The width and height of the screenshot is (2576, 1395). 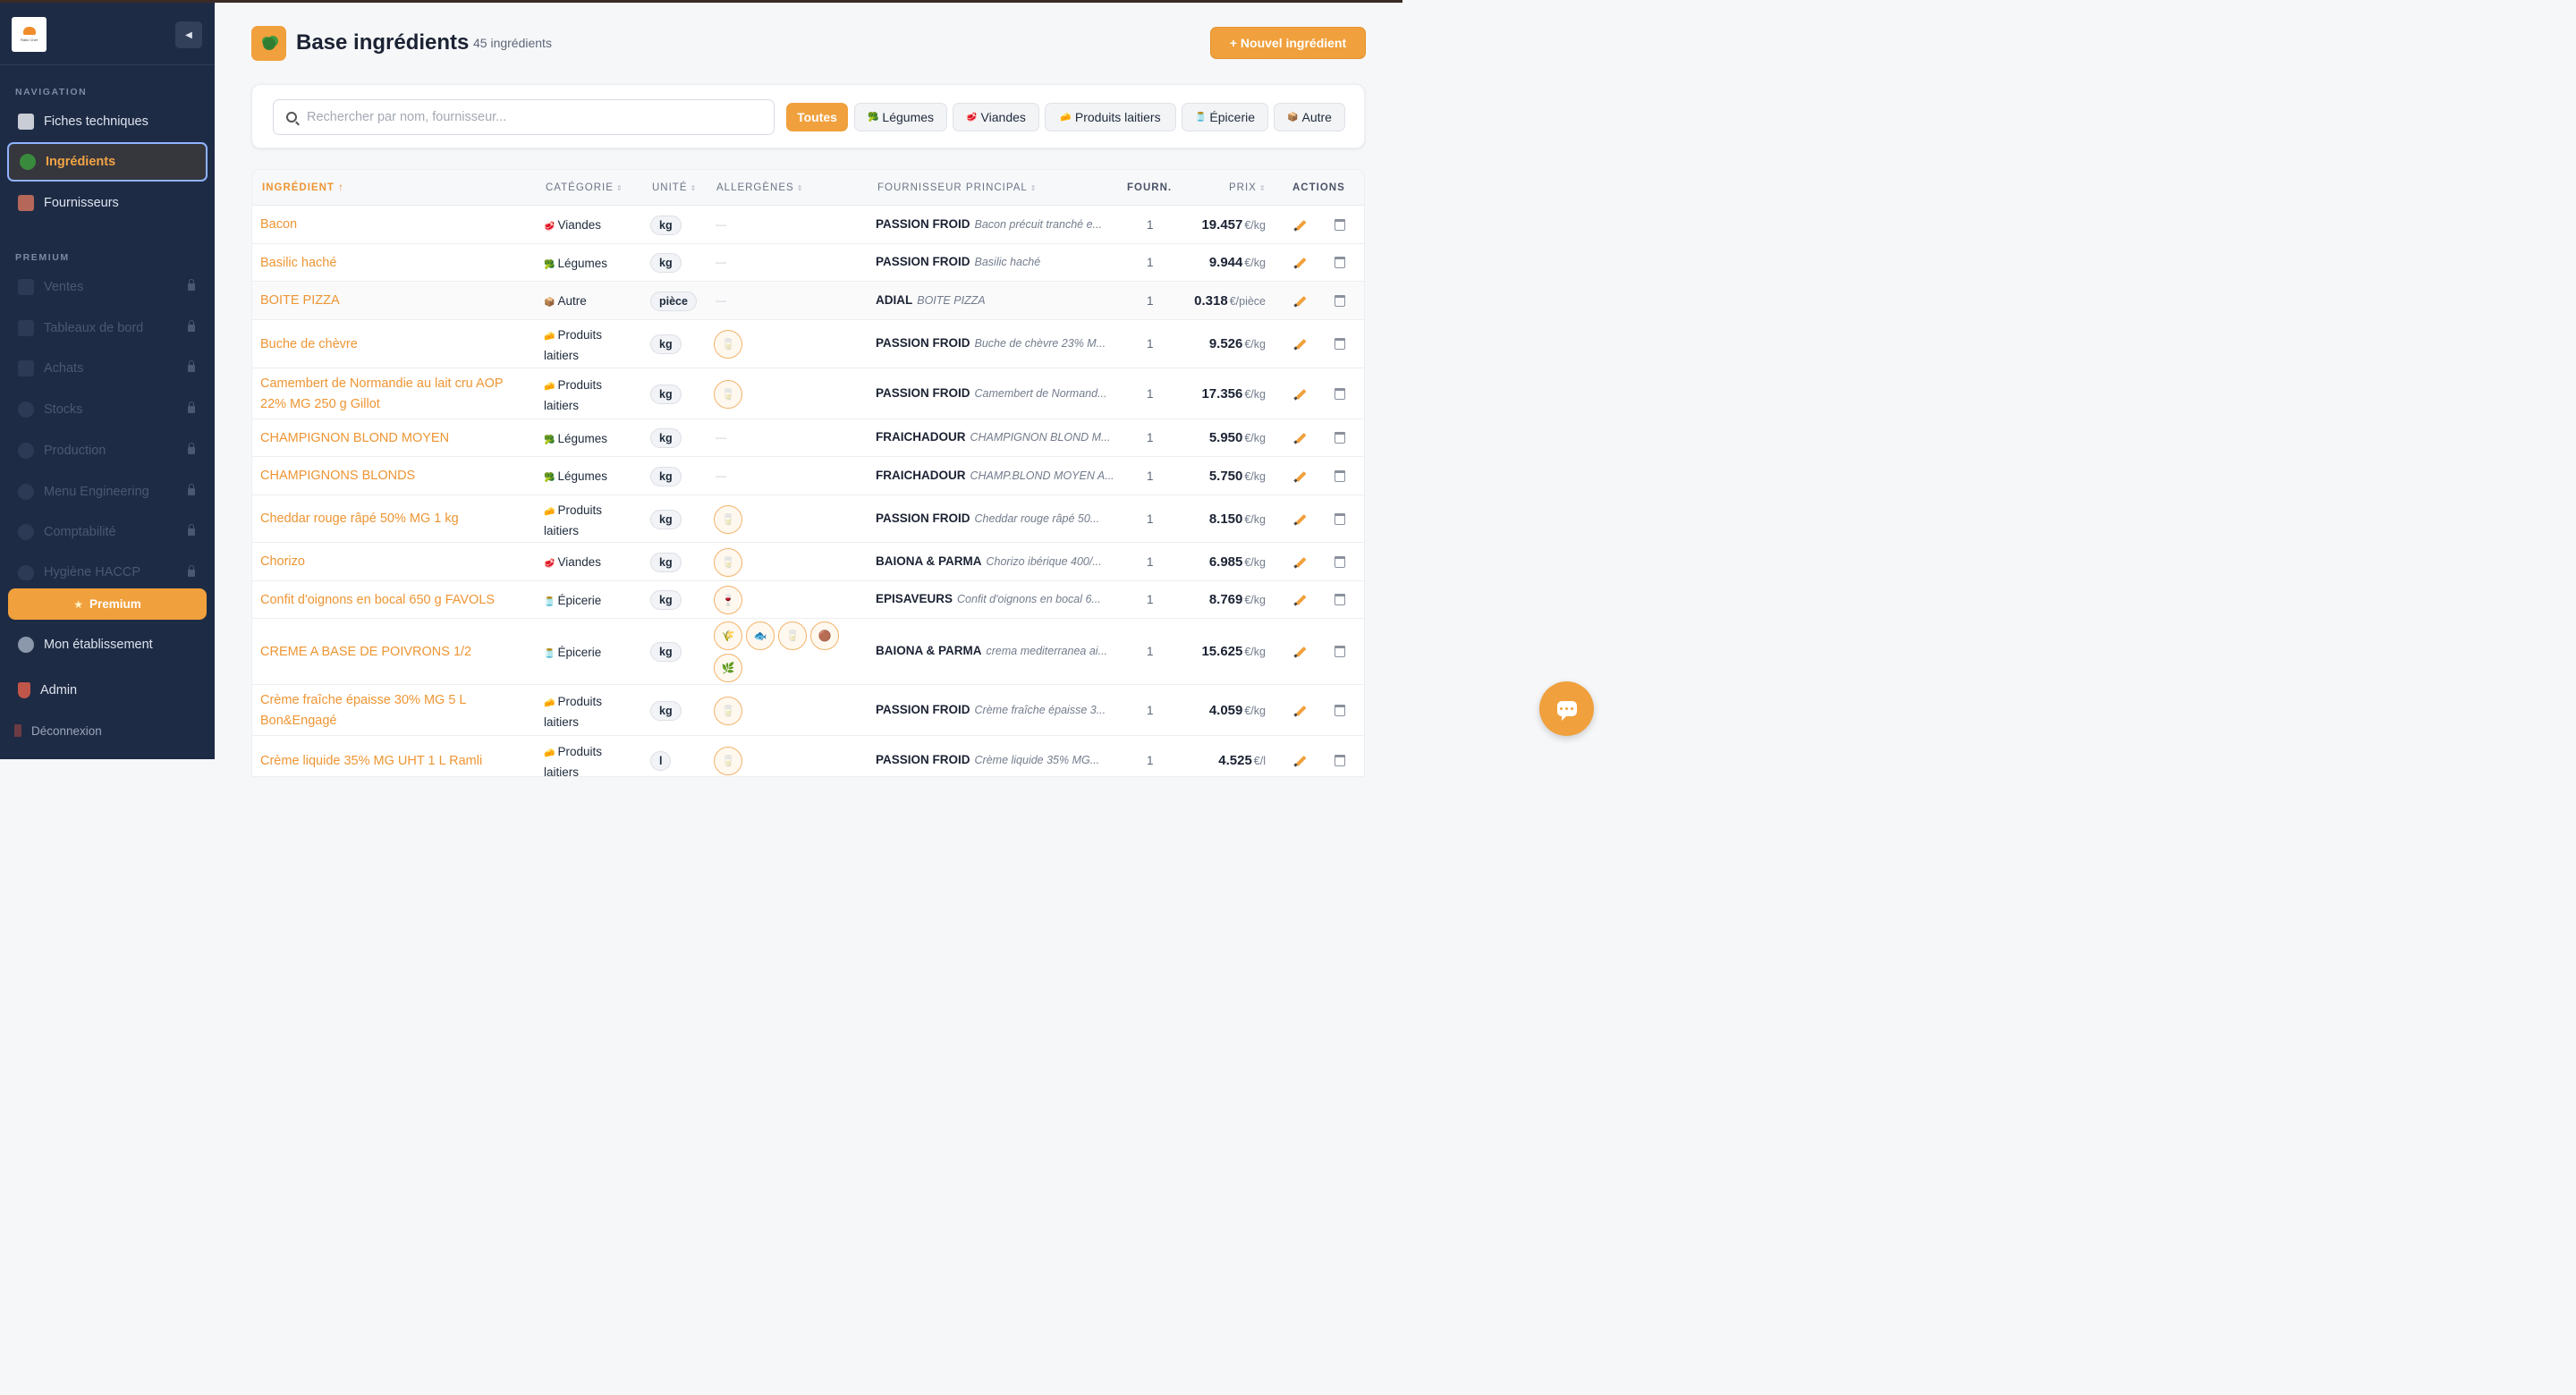 What do you see at coordinates (107, 121) in the screenshot?
I see `sidebar-item-fiches-techniques: Fiches techniques` at bounding box center [107, 121].